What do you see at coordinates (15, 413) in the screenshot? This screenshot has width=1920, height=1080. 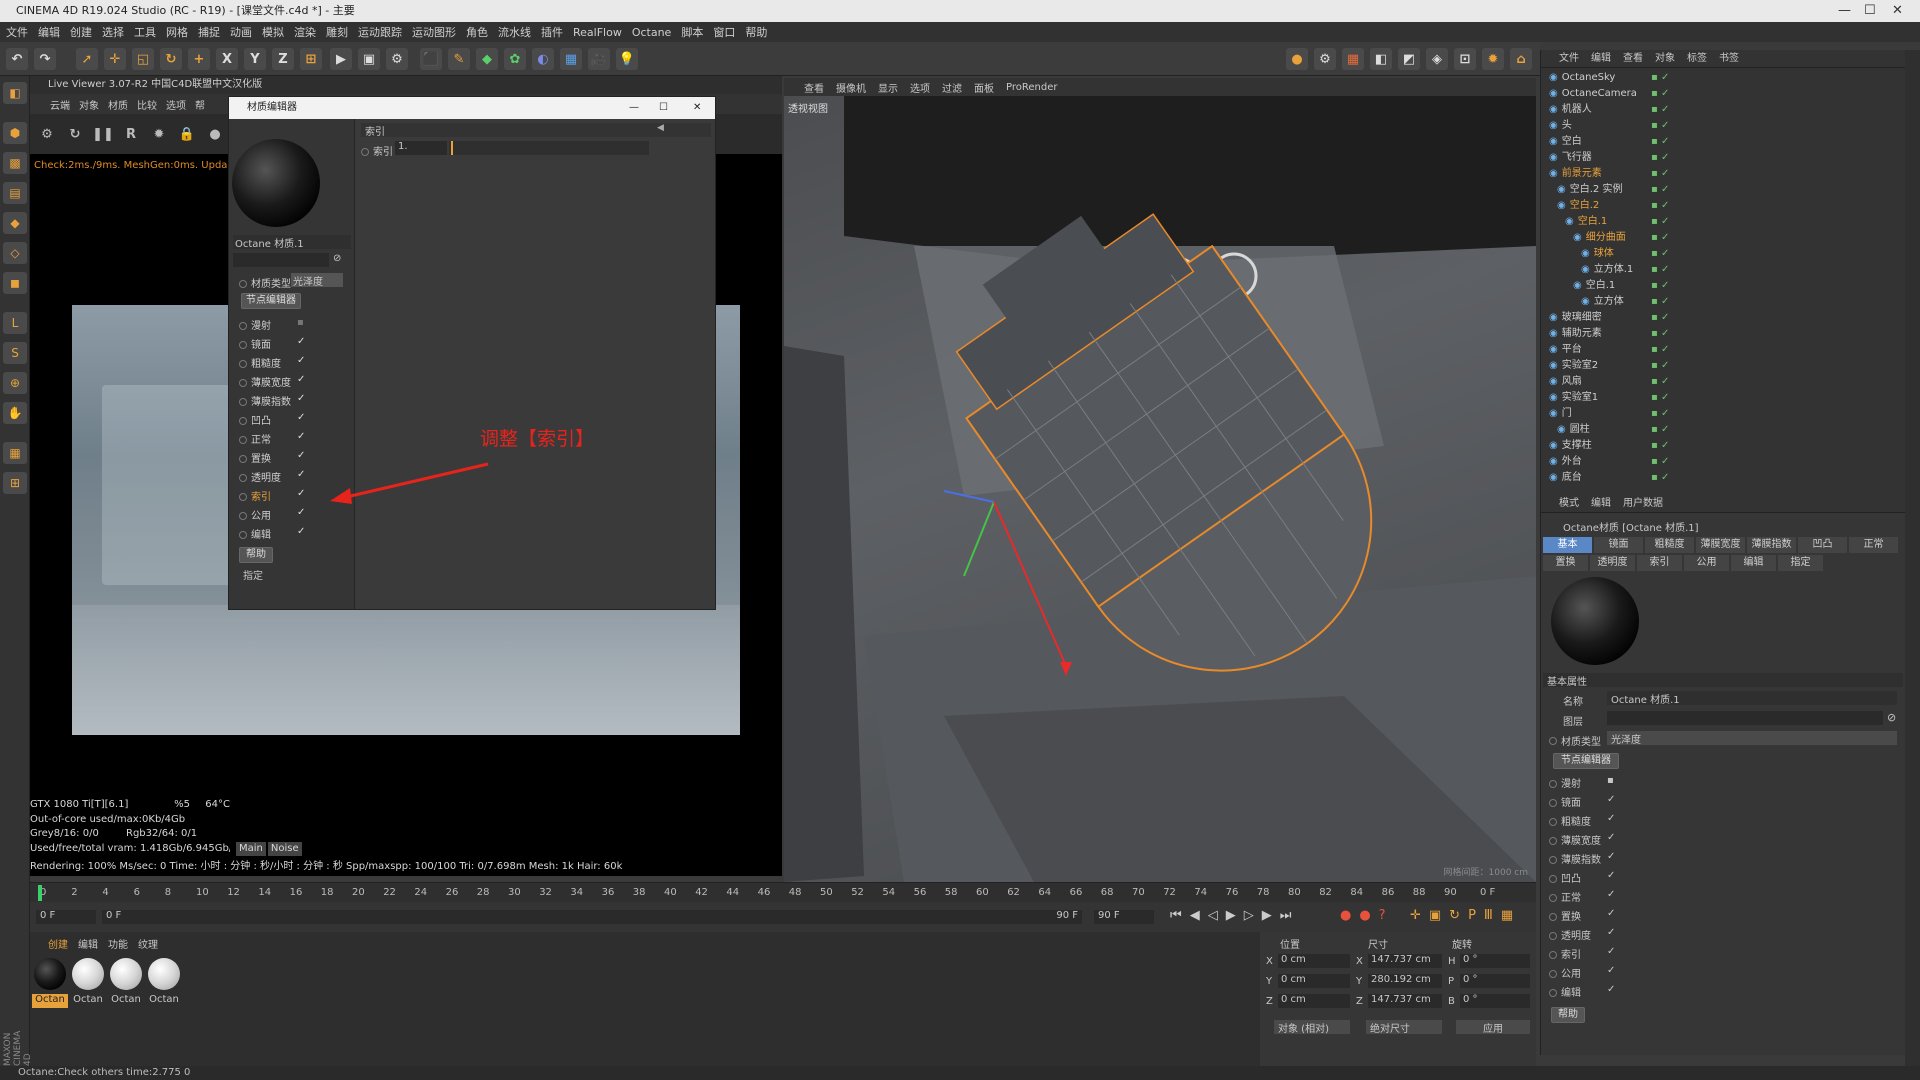 I see `magnet-icon: ✋` at bounding box center [15, 413].